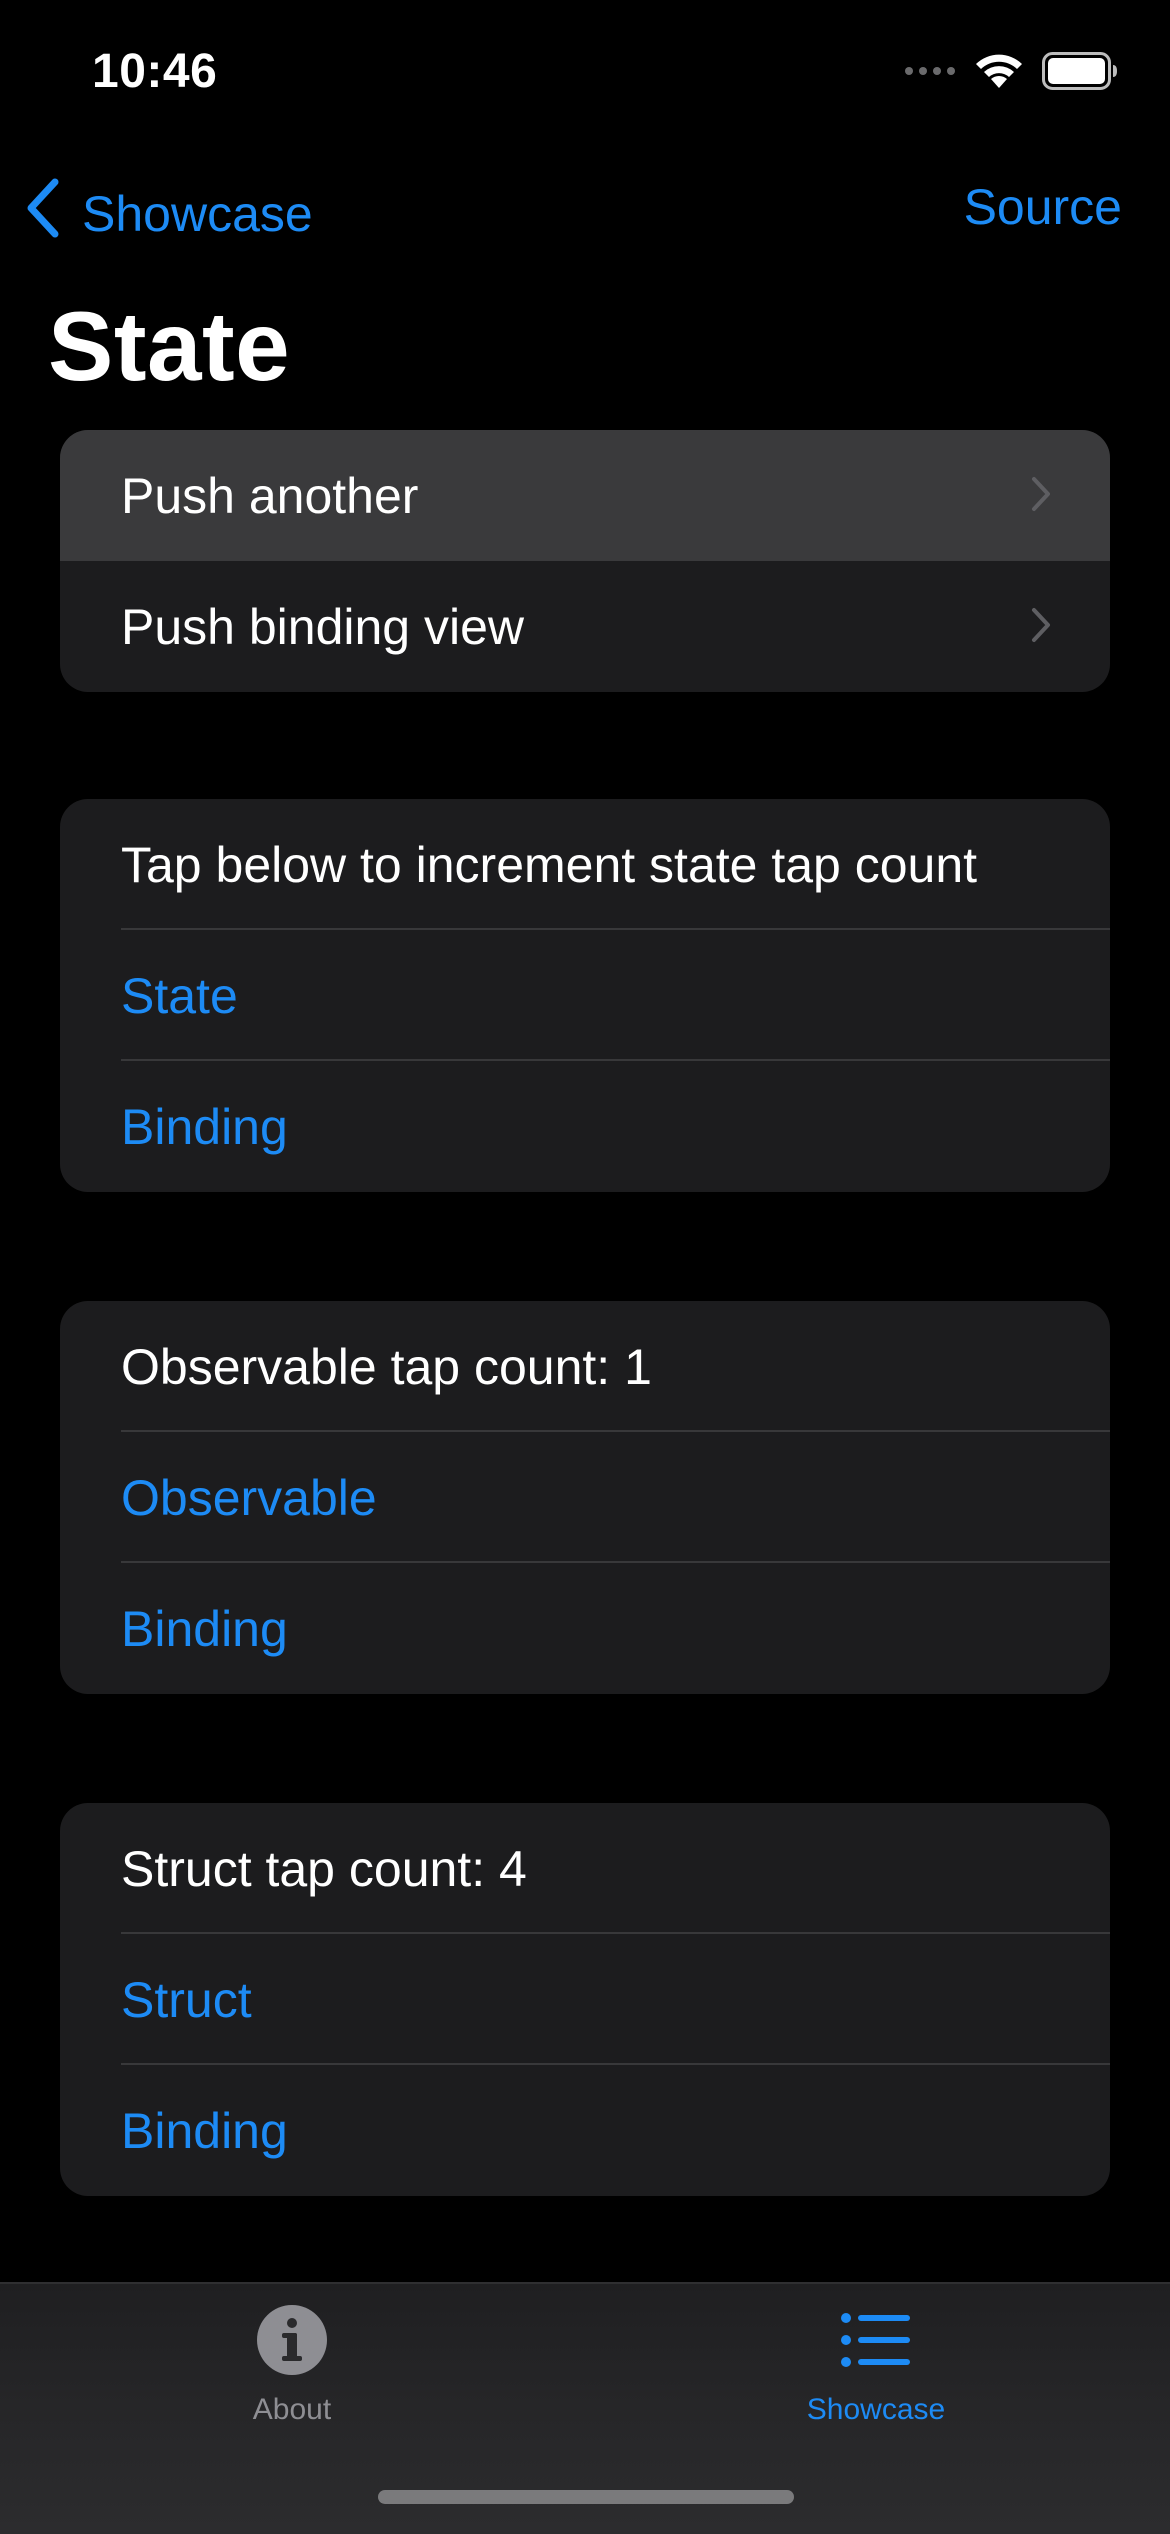 The image size is (1170, 2534). I want to click on row-label: Push binding view, so click(323, 626).